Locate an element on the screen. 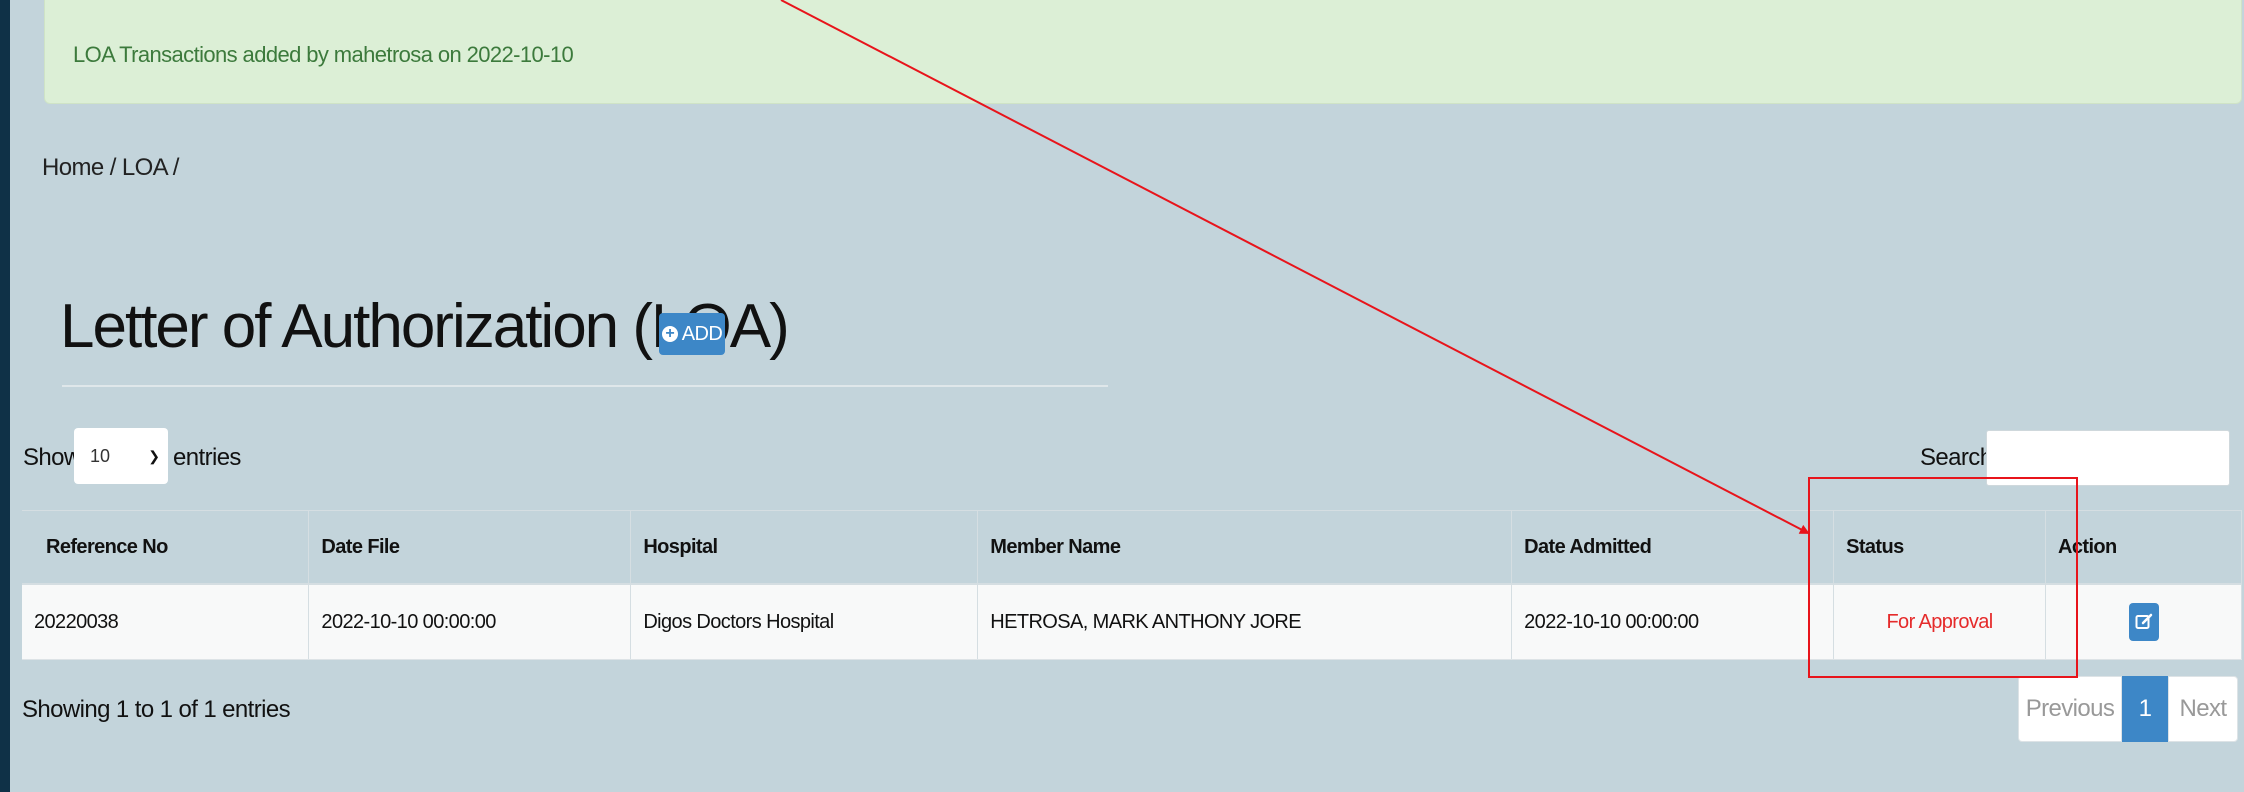 Image resolution: width=2244 pixels, height=792 pixels. entries-select-value: 10 is located at coordinates (100, 455).